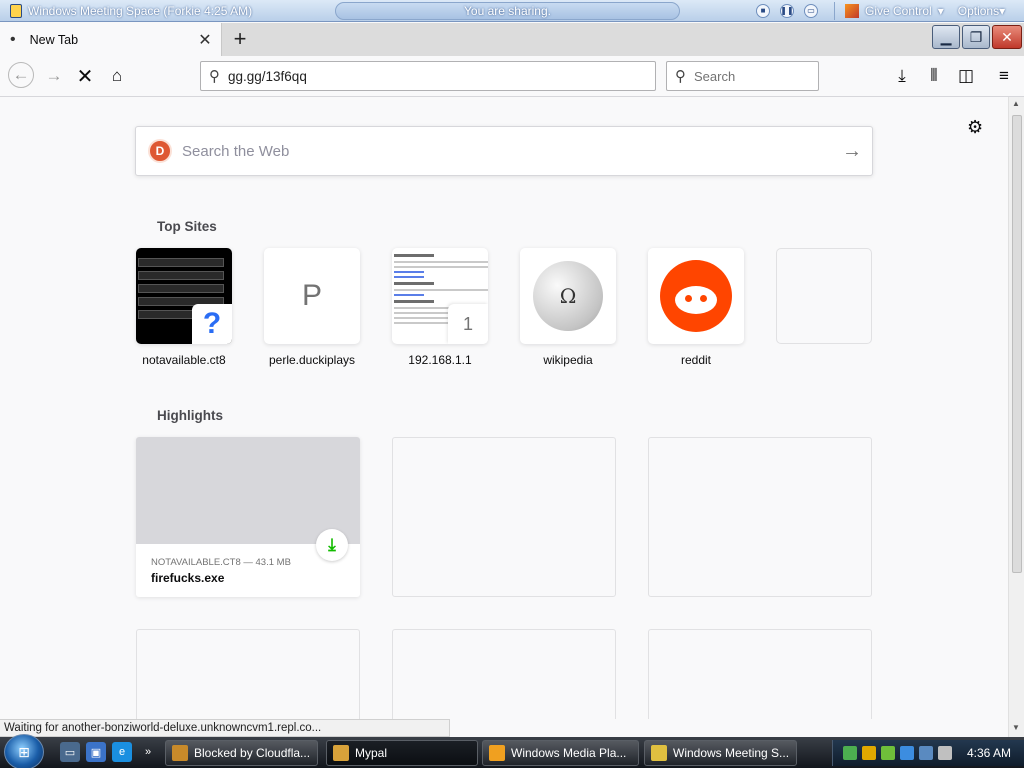 This screenshot has height=768, width=1024. Describe the element at coordinates (187, 226) in the screenshot. I see `top-sites-title: Top Sites` at that location.